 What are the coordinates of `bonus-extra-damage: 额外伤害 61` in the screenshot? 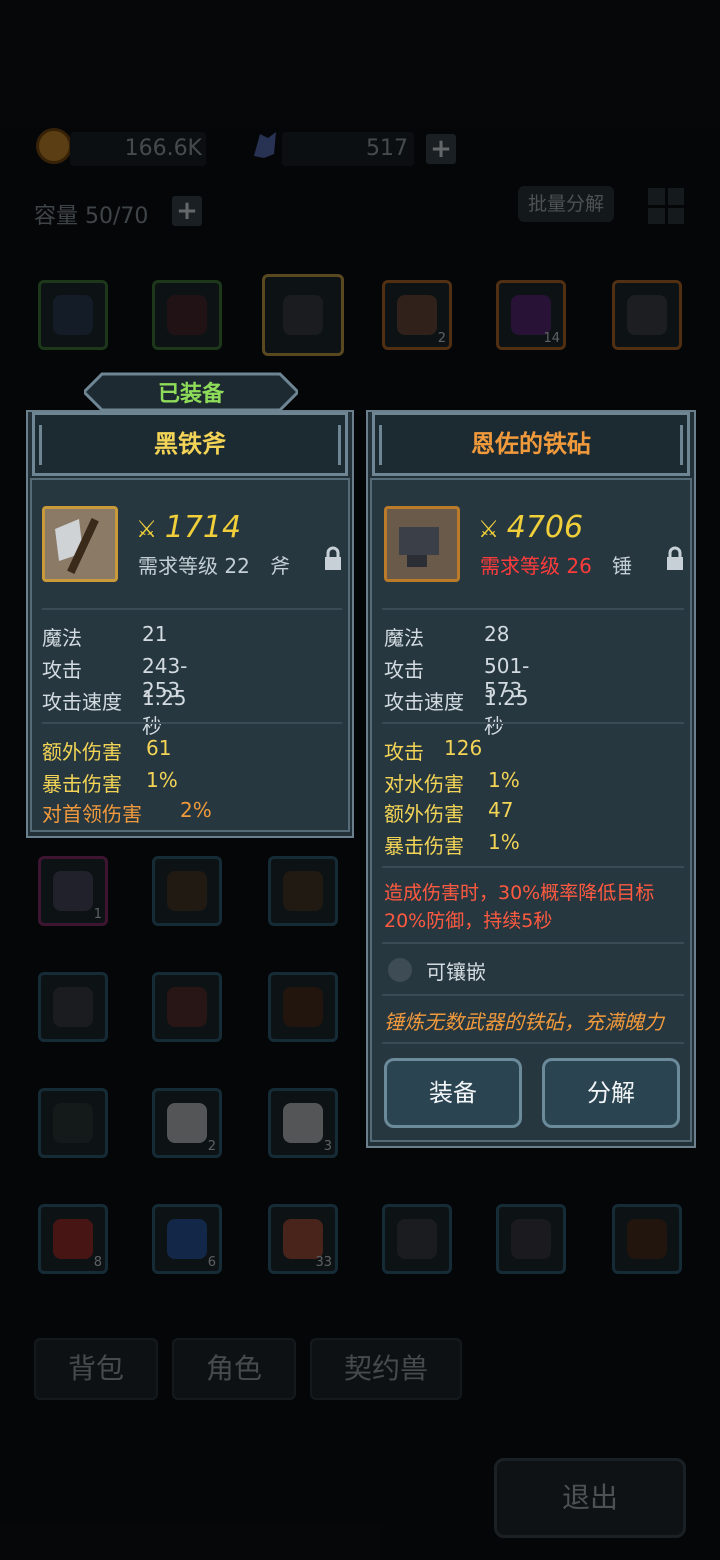 It's located at (107, 750).